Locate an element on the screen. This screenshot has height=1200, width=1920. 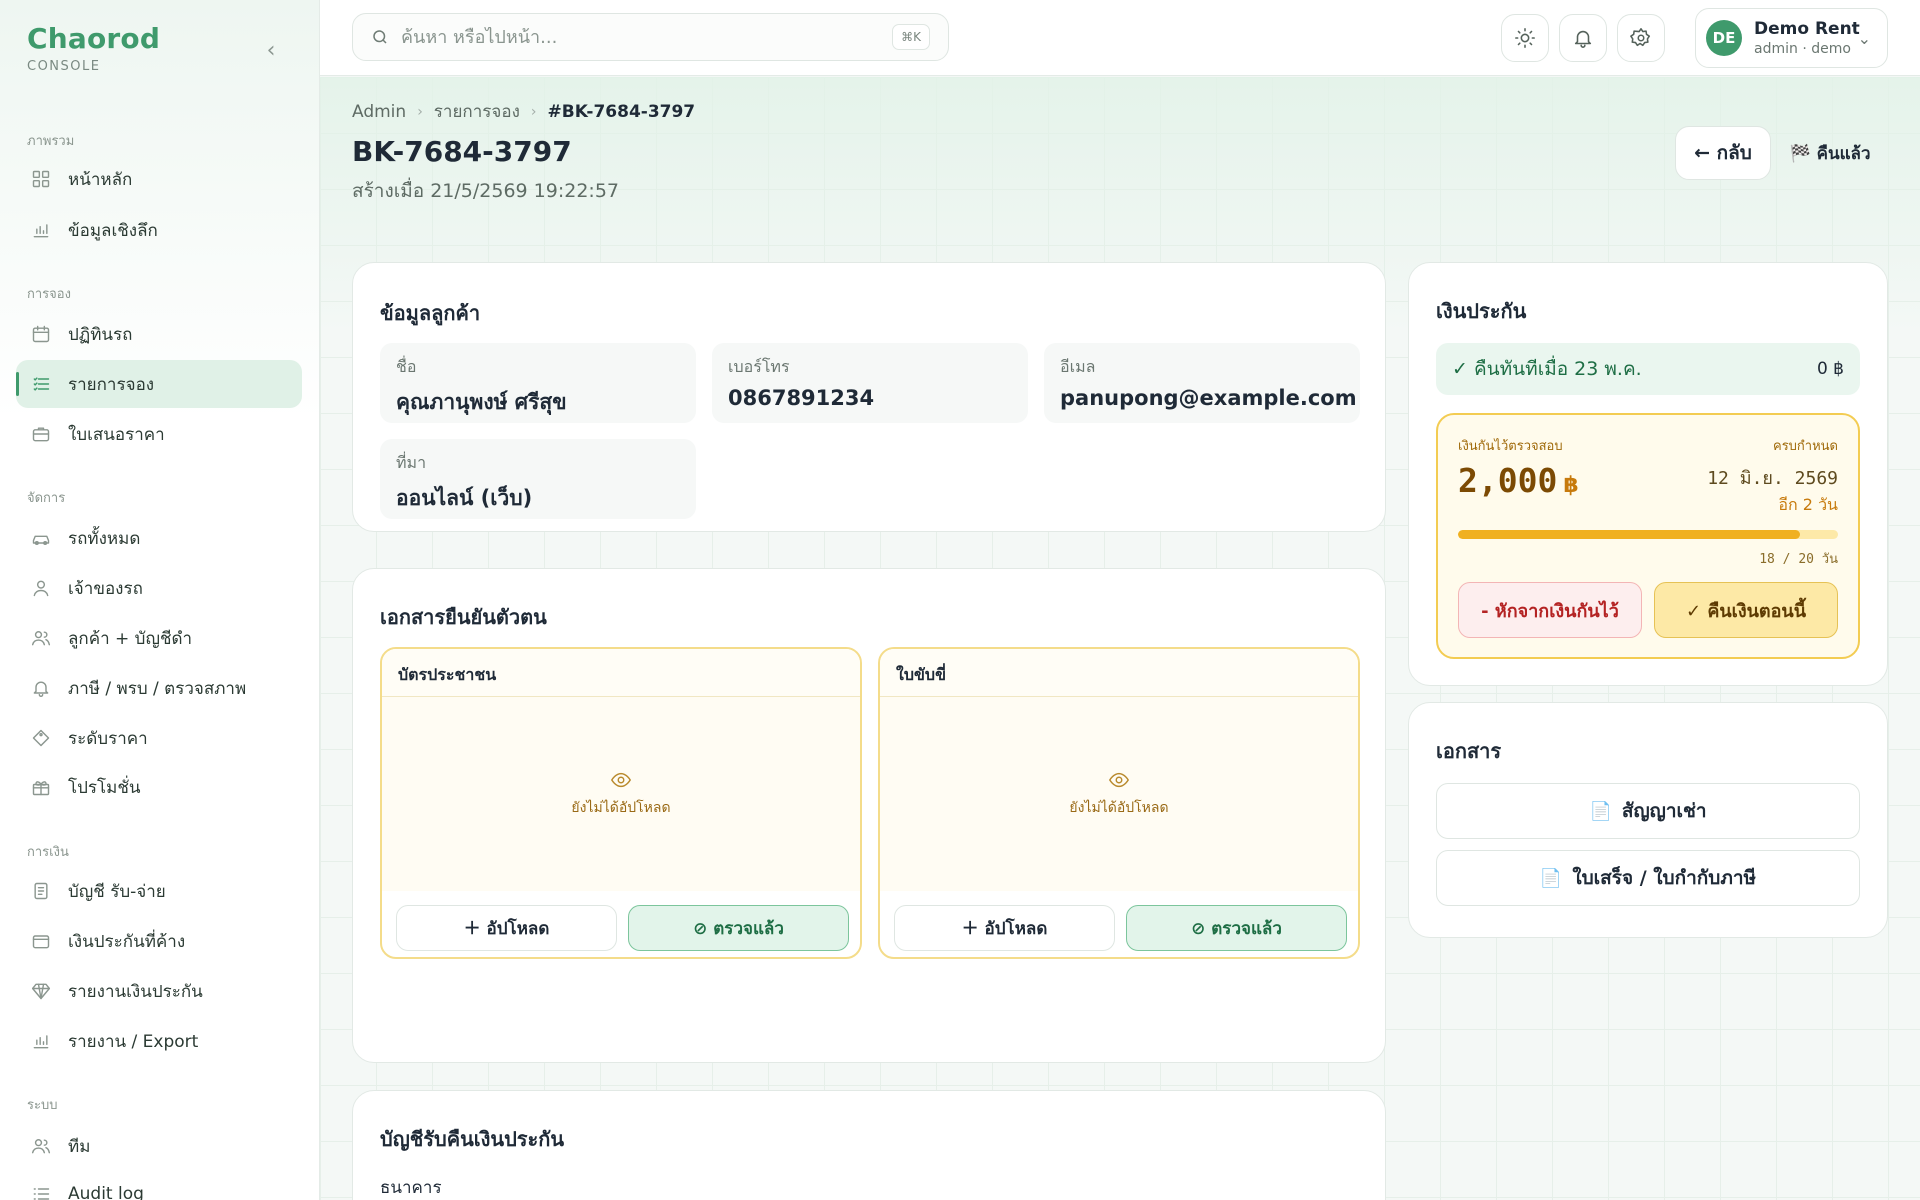
theme-toggle-button is located at coordinates (1525, 38).